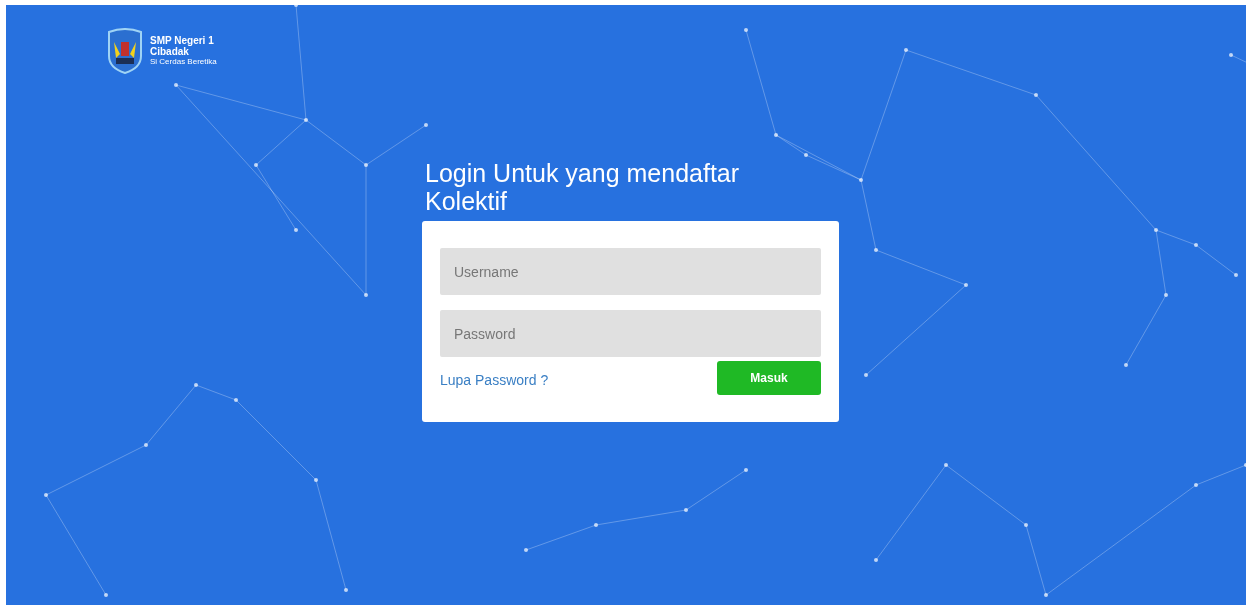  I want to click on login-title: Login Untuk yang mendaftar Kolektif, so click(583, 187).